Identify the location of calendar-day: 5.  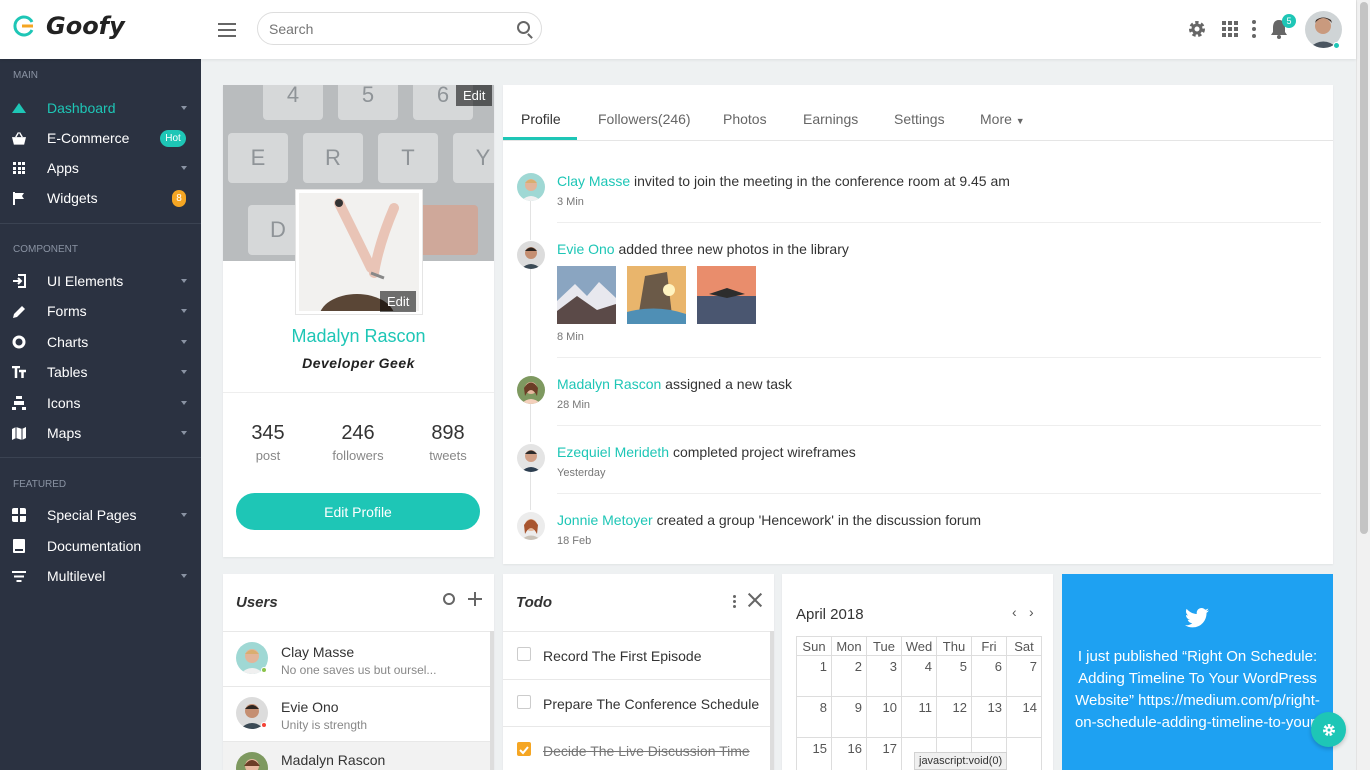
(954, 676).